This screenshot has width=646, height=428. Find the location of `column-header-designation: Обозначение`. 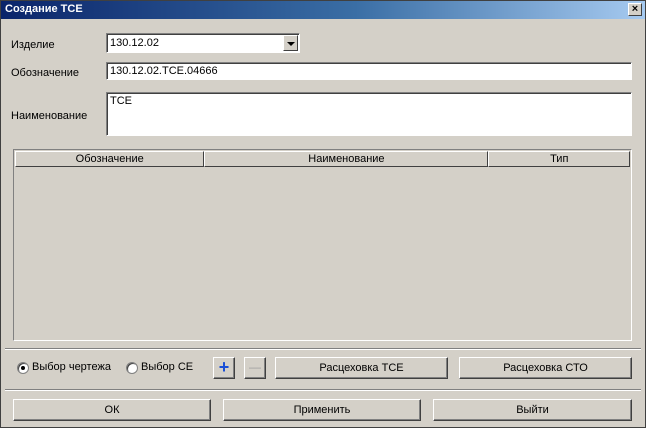

column-header-designation: Обозначение is located at coordinates (110, 159).